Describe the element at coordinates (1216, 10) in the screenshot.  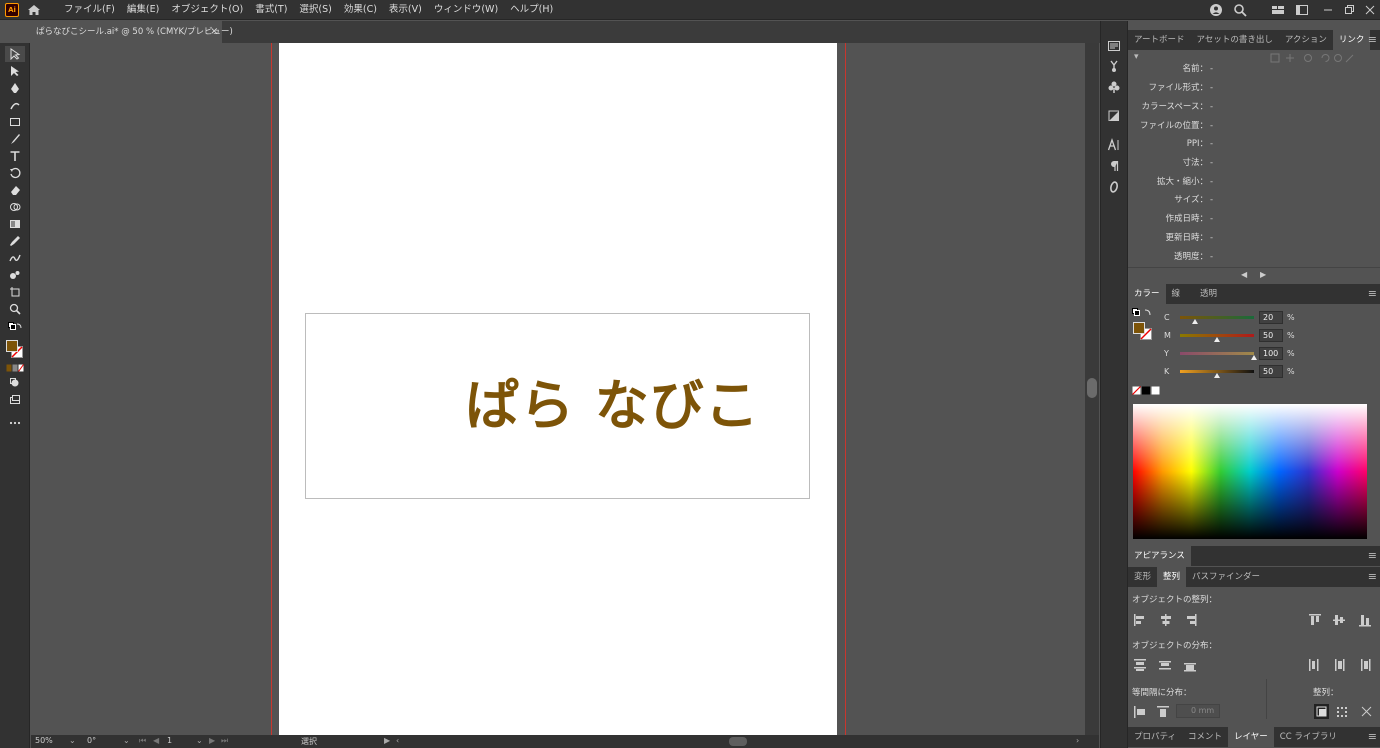
I see `user-icon` at that location.